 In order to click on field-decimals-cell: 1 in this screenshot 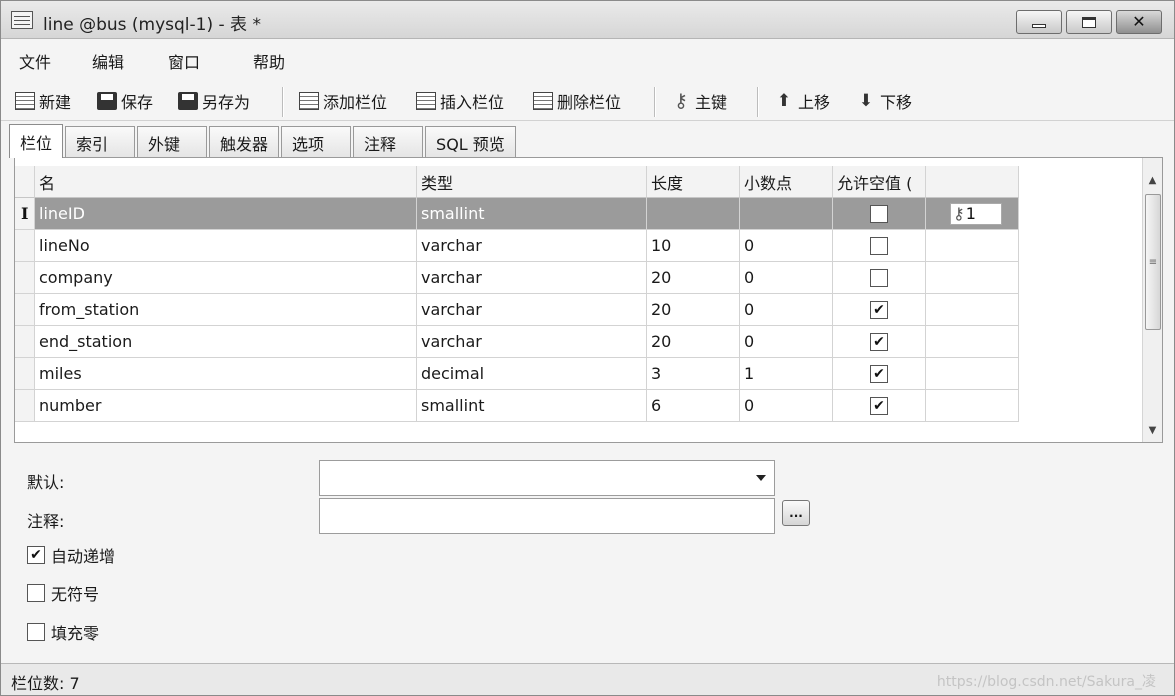, I will do `click(786, 374)`.